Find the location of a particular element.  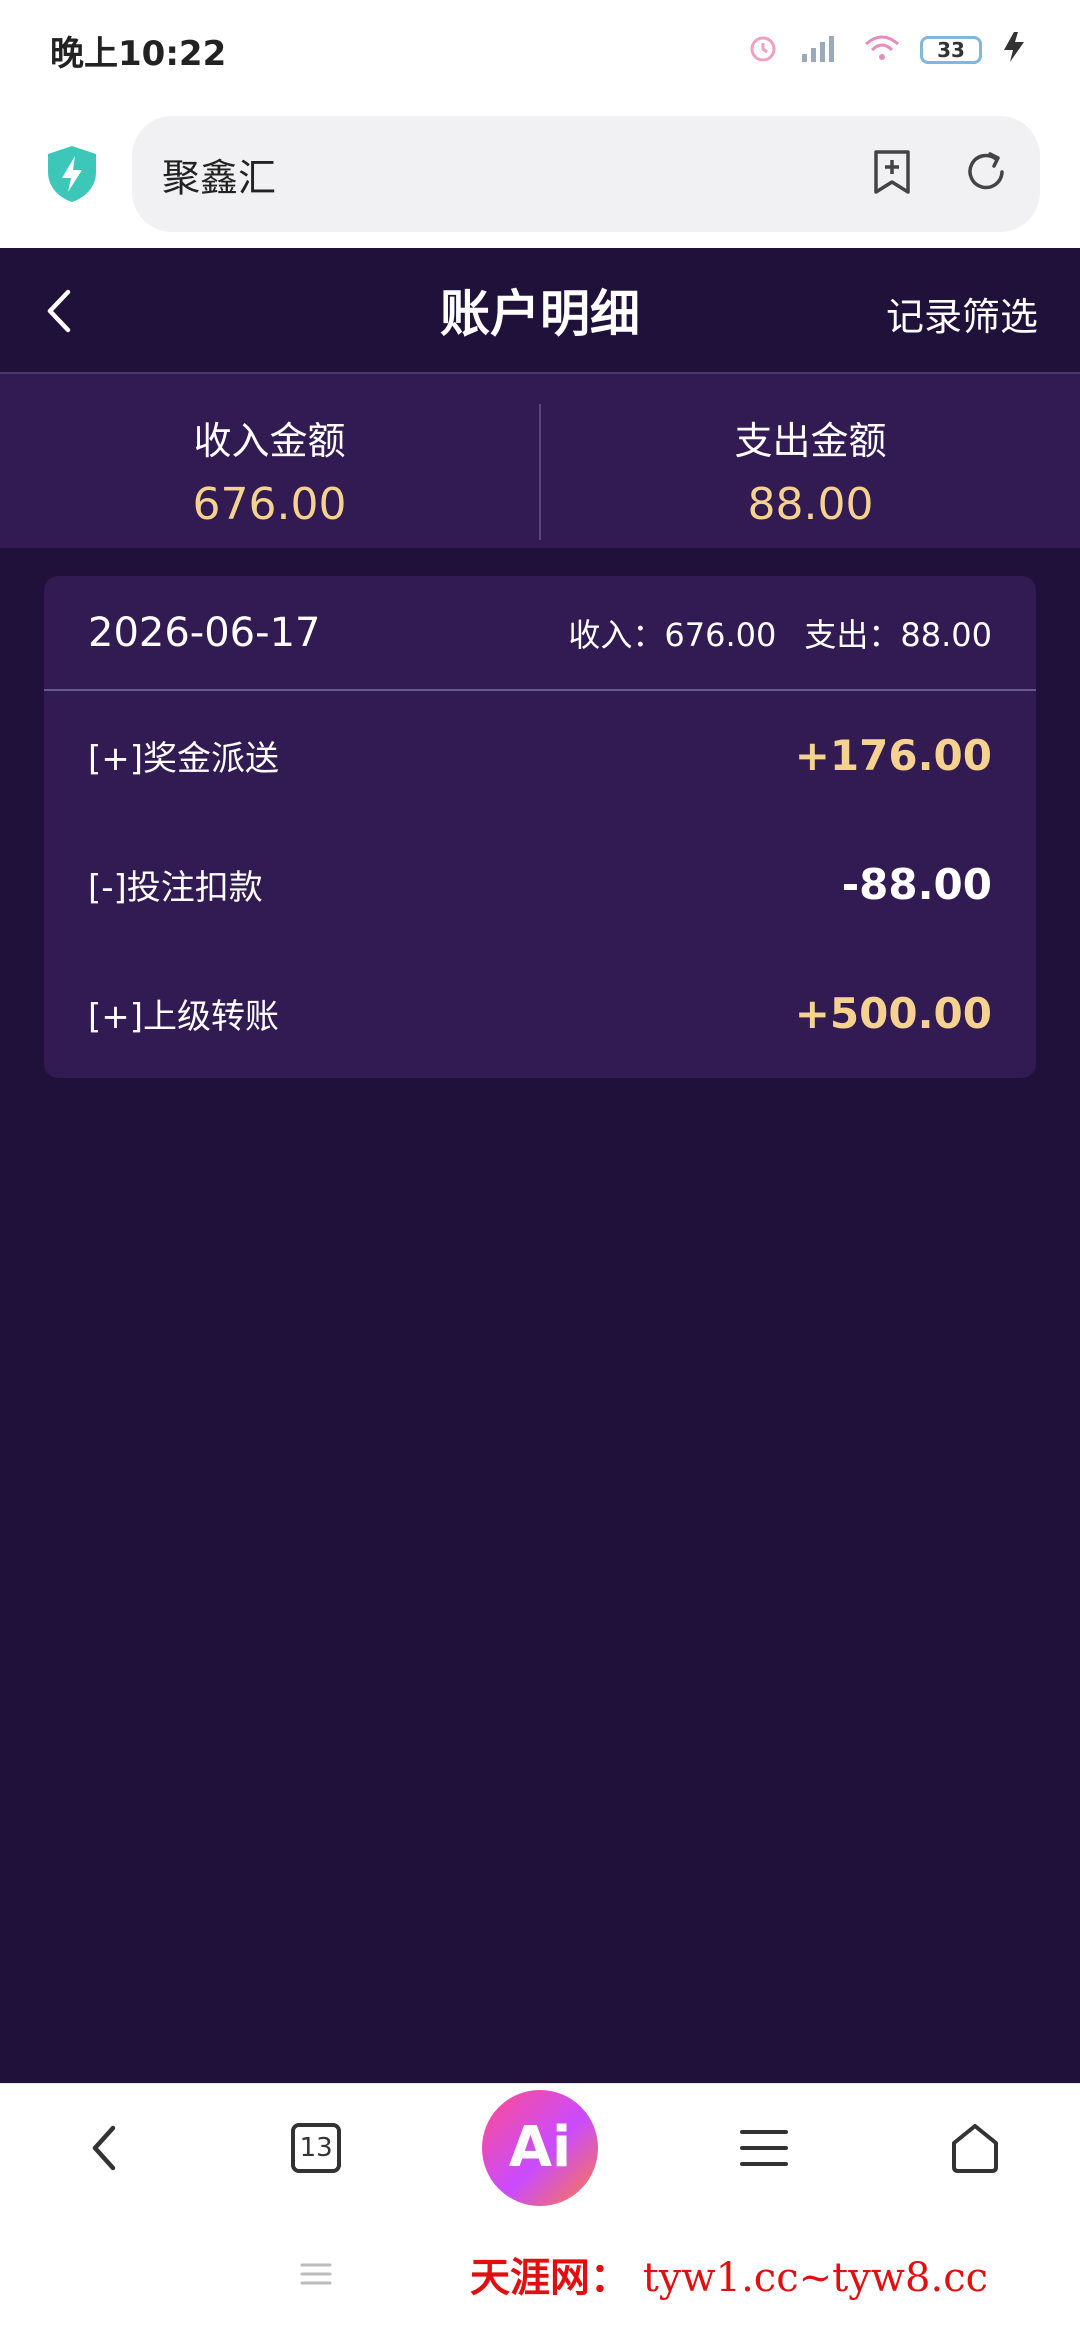

transaction-row: [-]投注扣款 -88.00 is located at coordinates (540, 884).